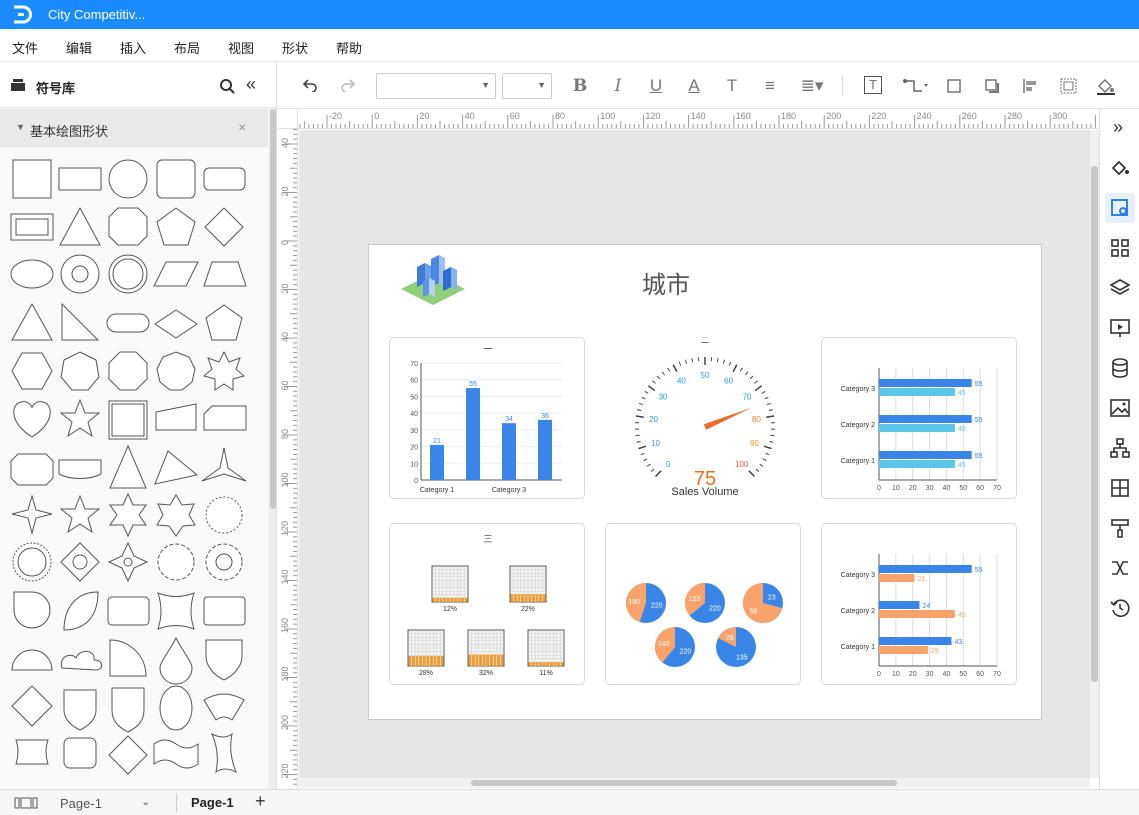 The width and height of the screenshot is (1139, 815). I want to click on add-page-icon: +, so click(260, 801).